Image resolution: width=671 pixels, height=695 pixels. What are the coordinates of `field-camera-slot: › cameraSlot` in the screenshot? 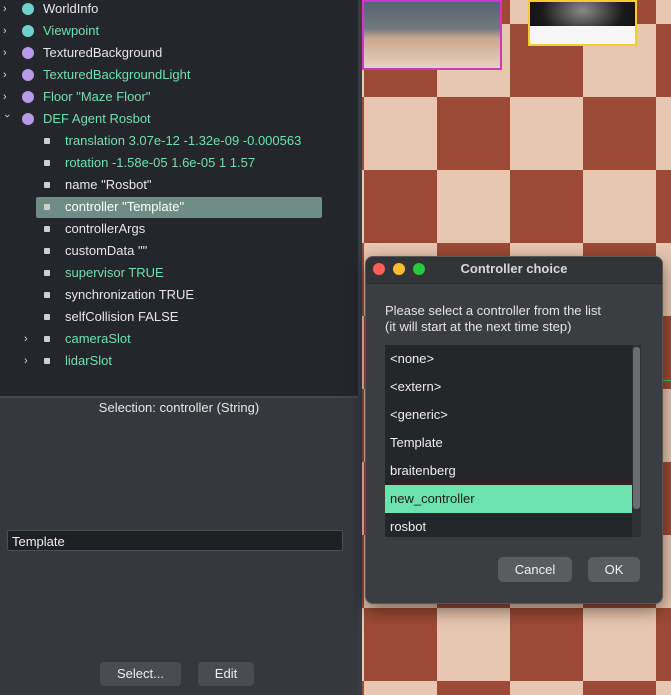 It's located at (179, 339).